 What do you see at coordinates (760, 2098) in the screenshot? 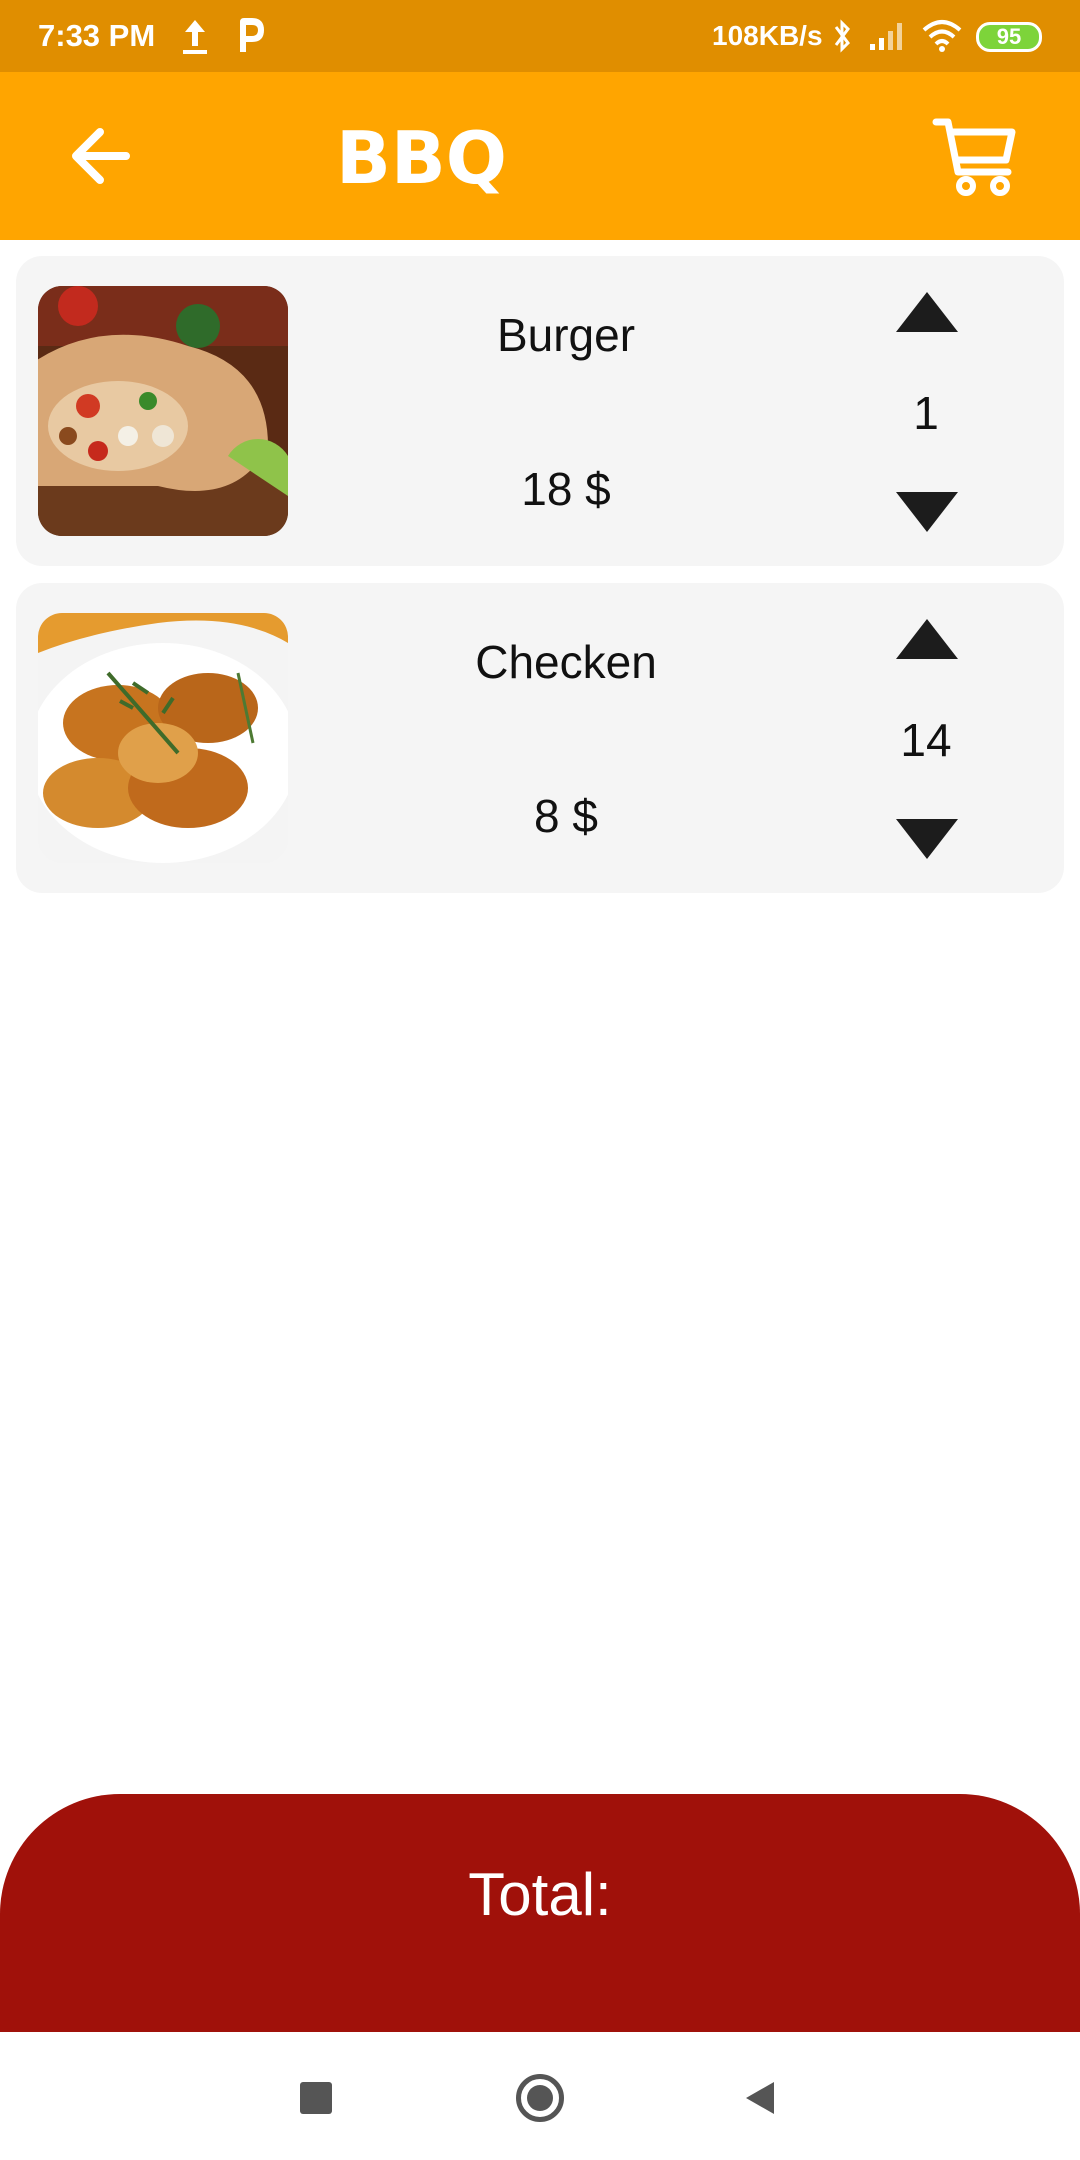
I see `back-icon` at bounding box center [760, 2098].